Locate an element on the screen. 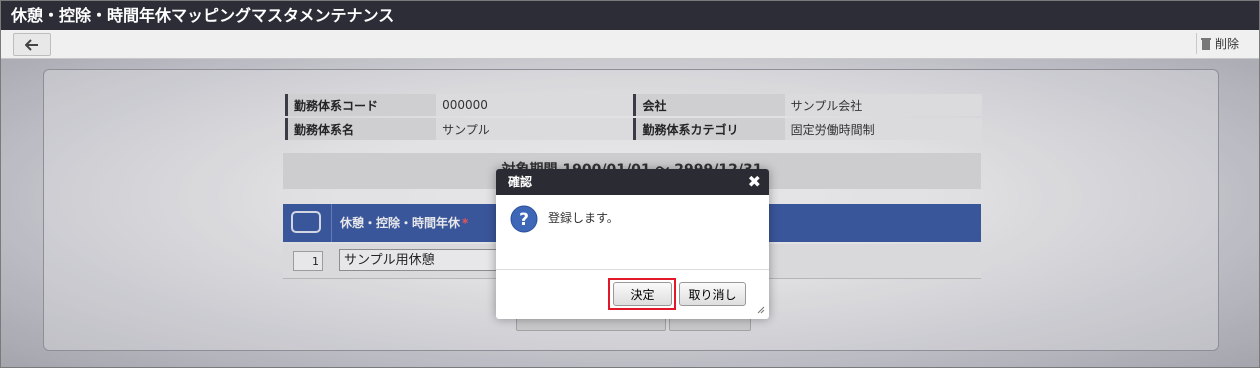 This screenshot has width=1260, height=368. arrow-left-icon is located at coordinates (31, 44).